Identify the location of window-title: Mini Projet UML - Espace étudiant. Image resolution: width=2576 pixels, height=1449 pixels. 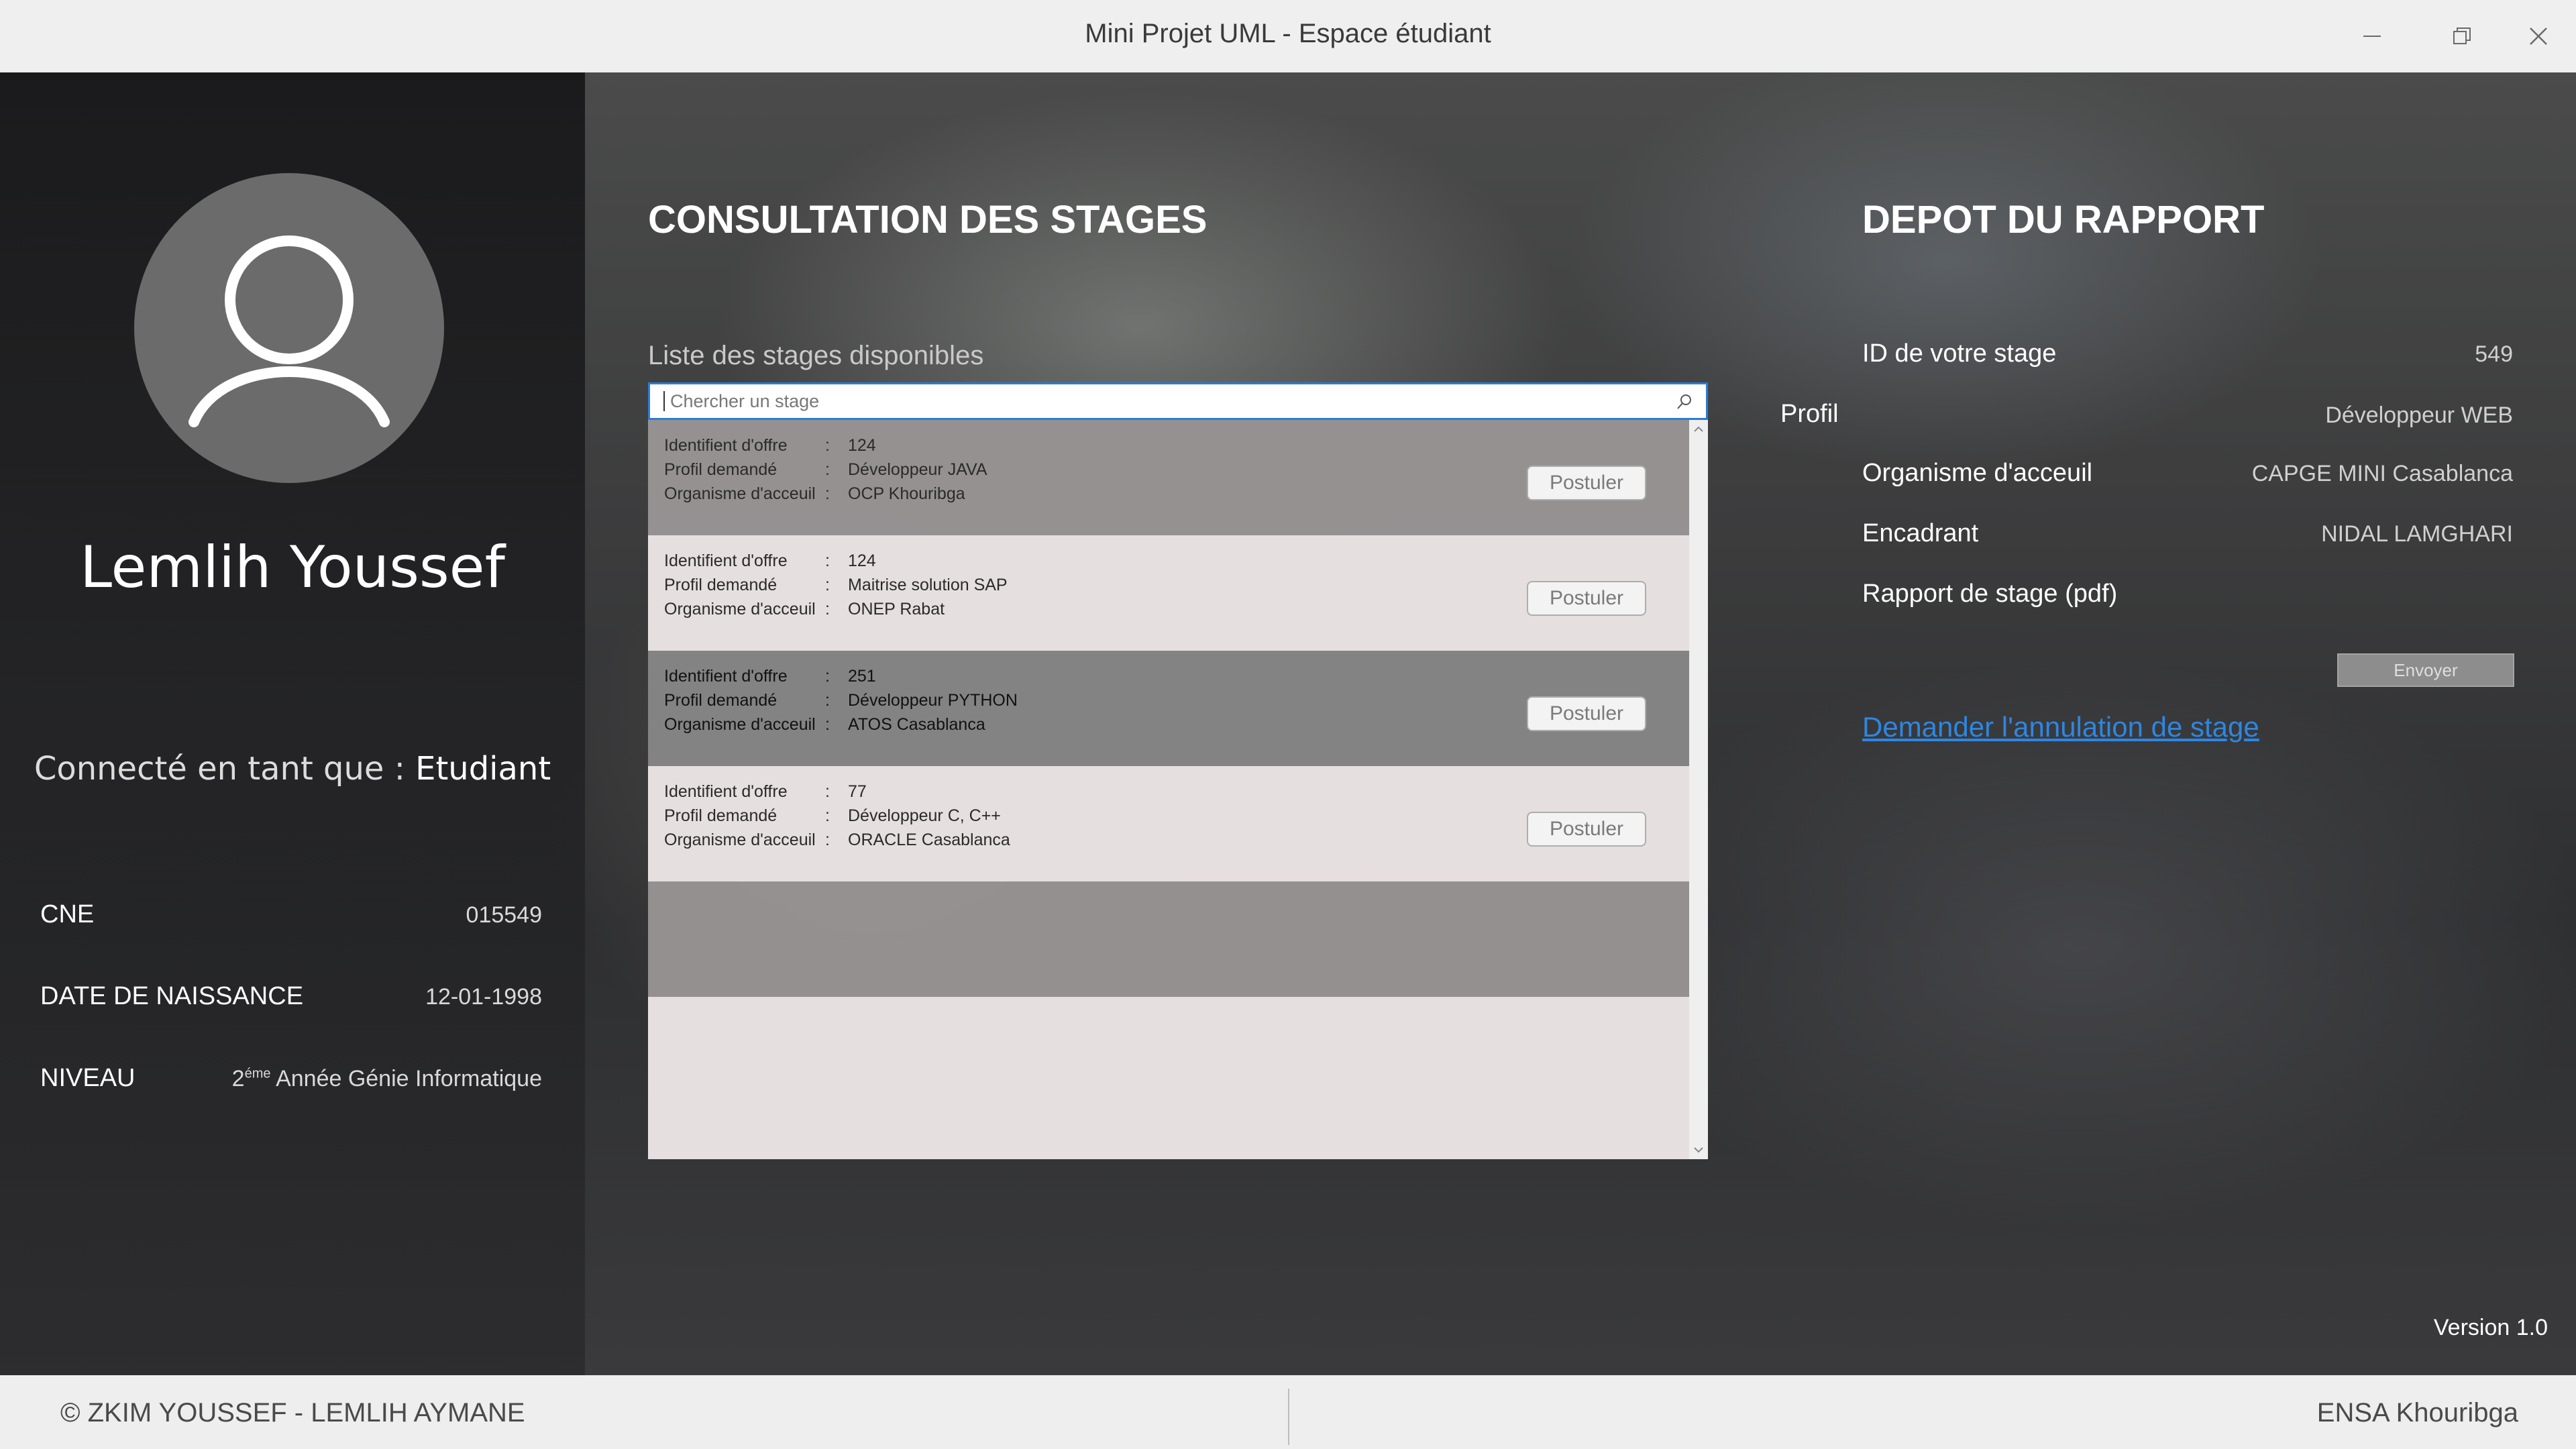
(1288, 33).